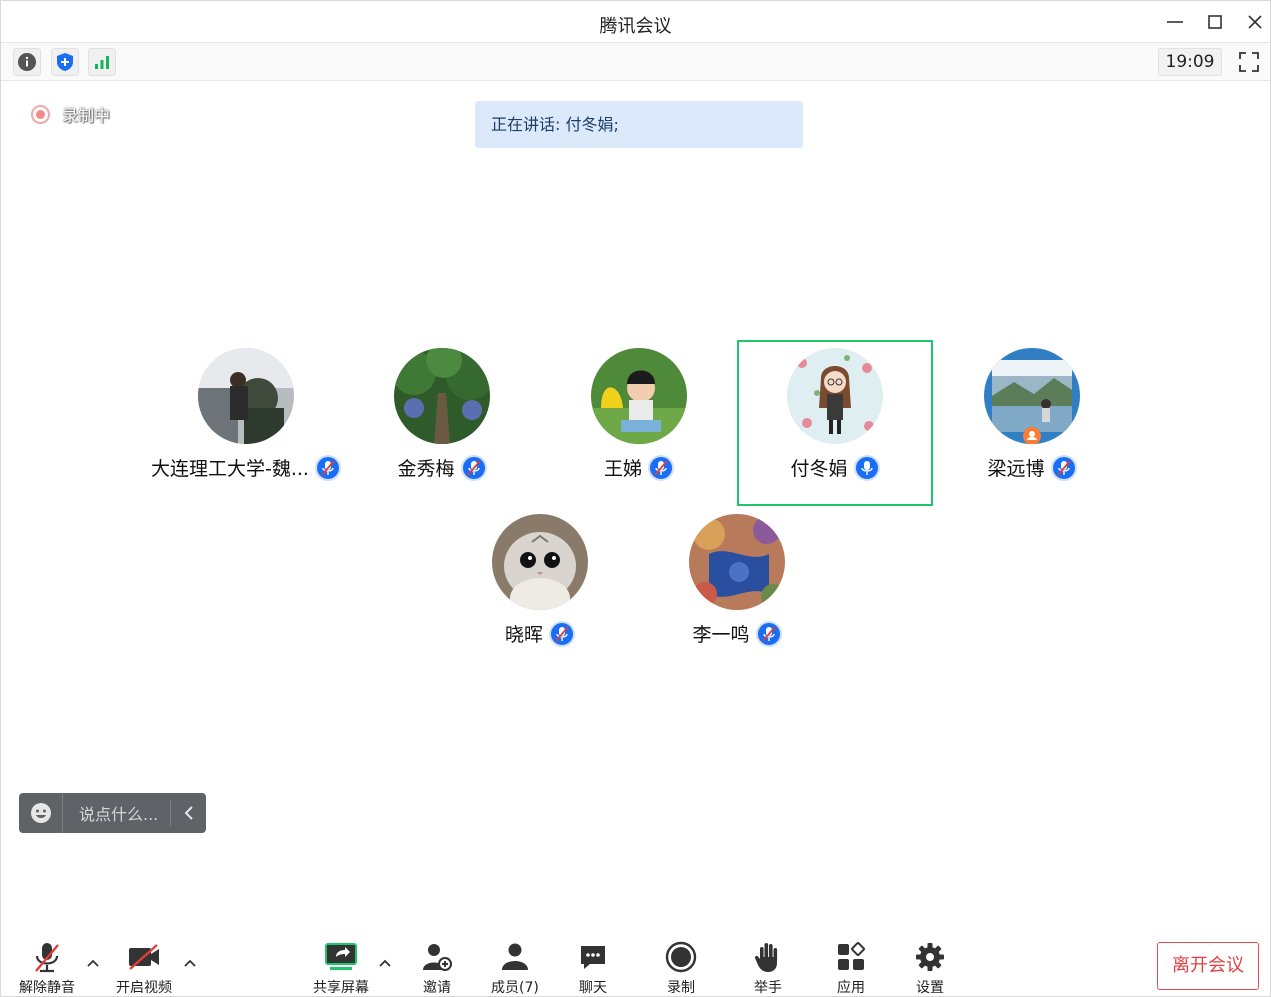 The image size is (1271, 997). I want to click on record-button: 录制, so click(681, 968).